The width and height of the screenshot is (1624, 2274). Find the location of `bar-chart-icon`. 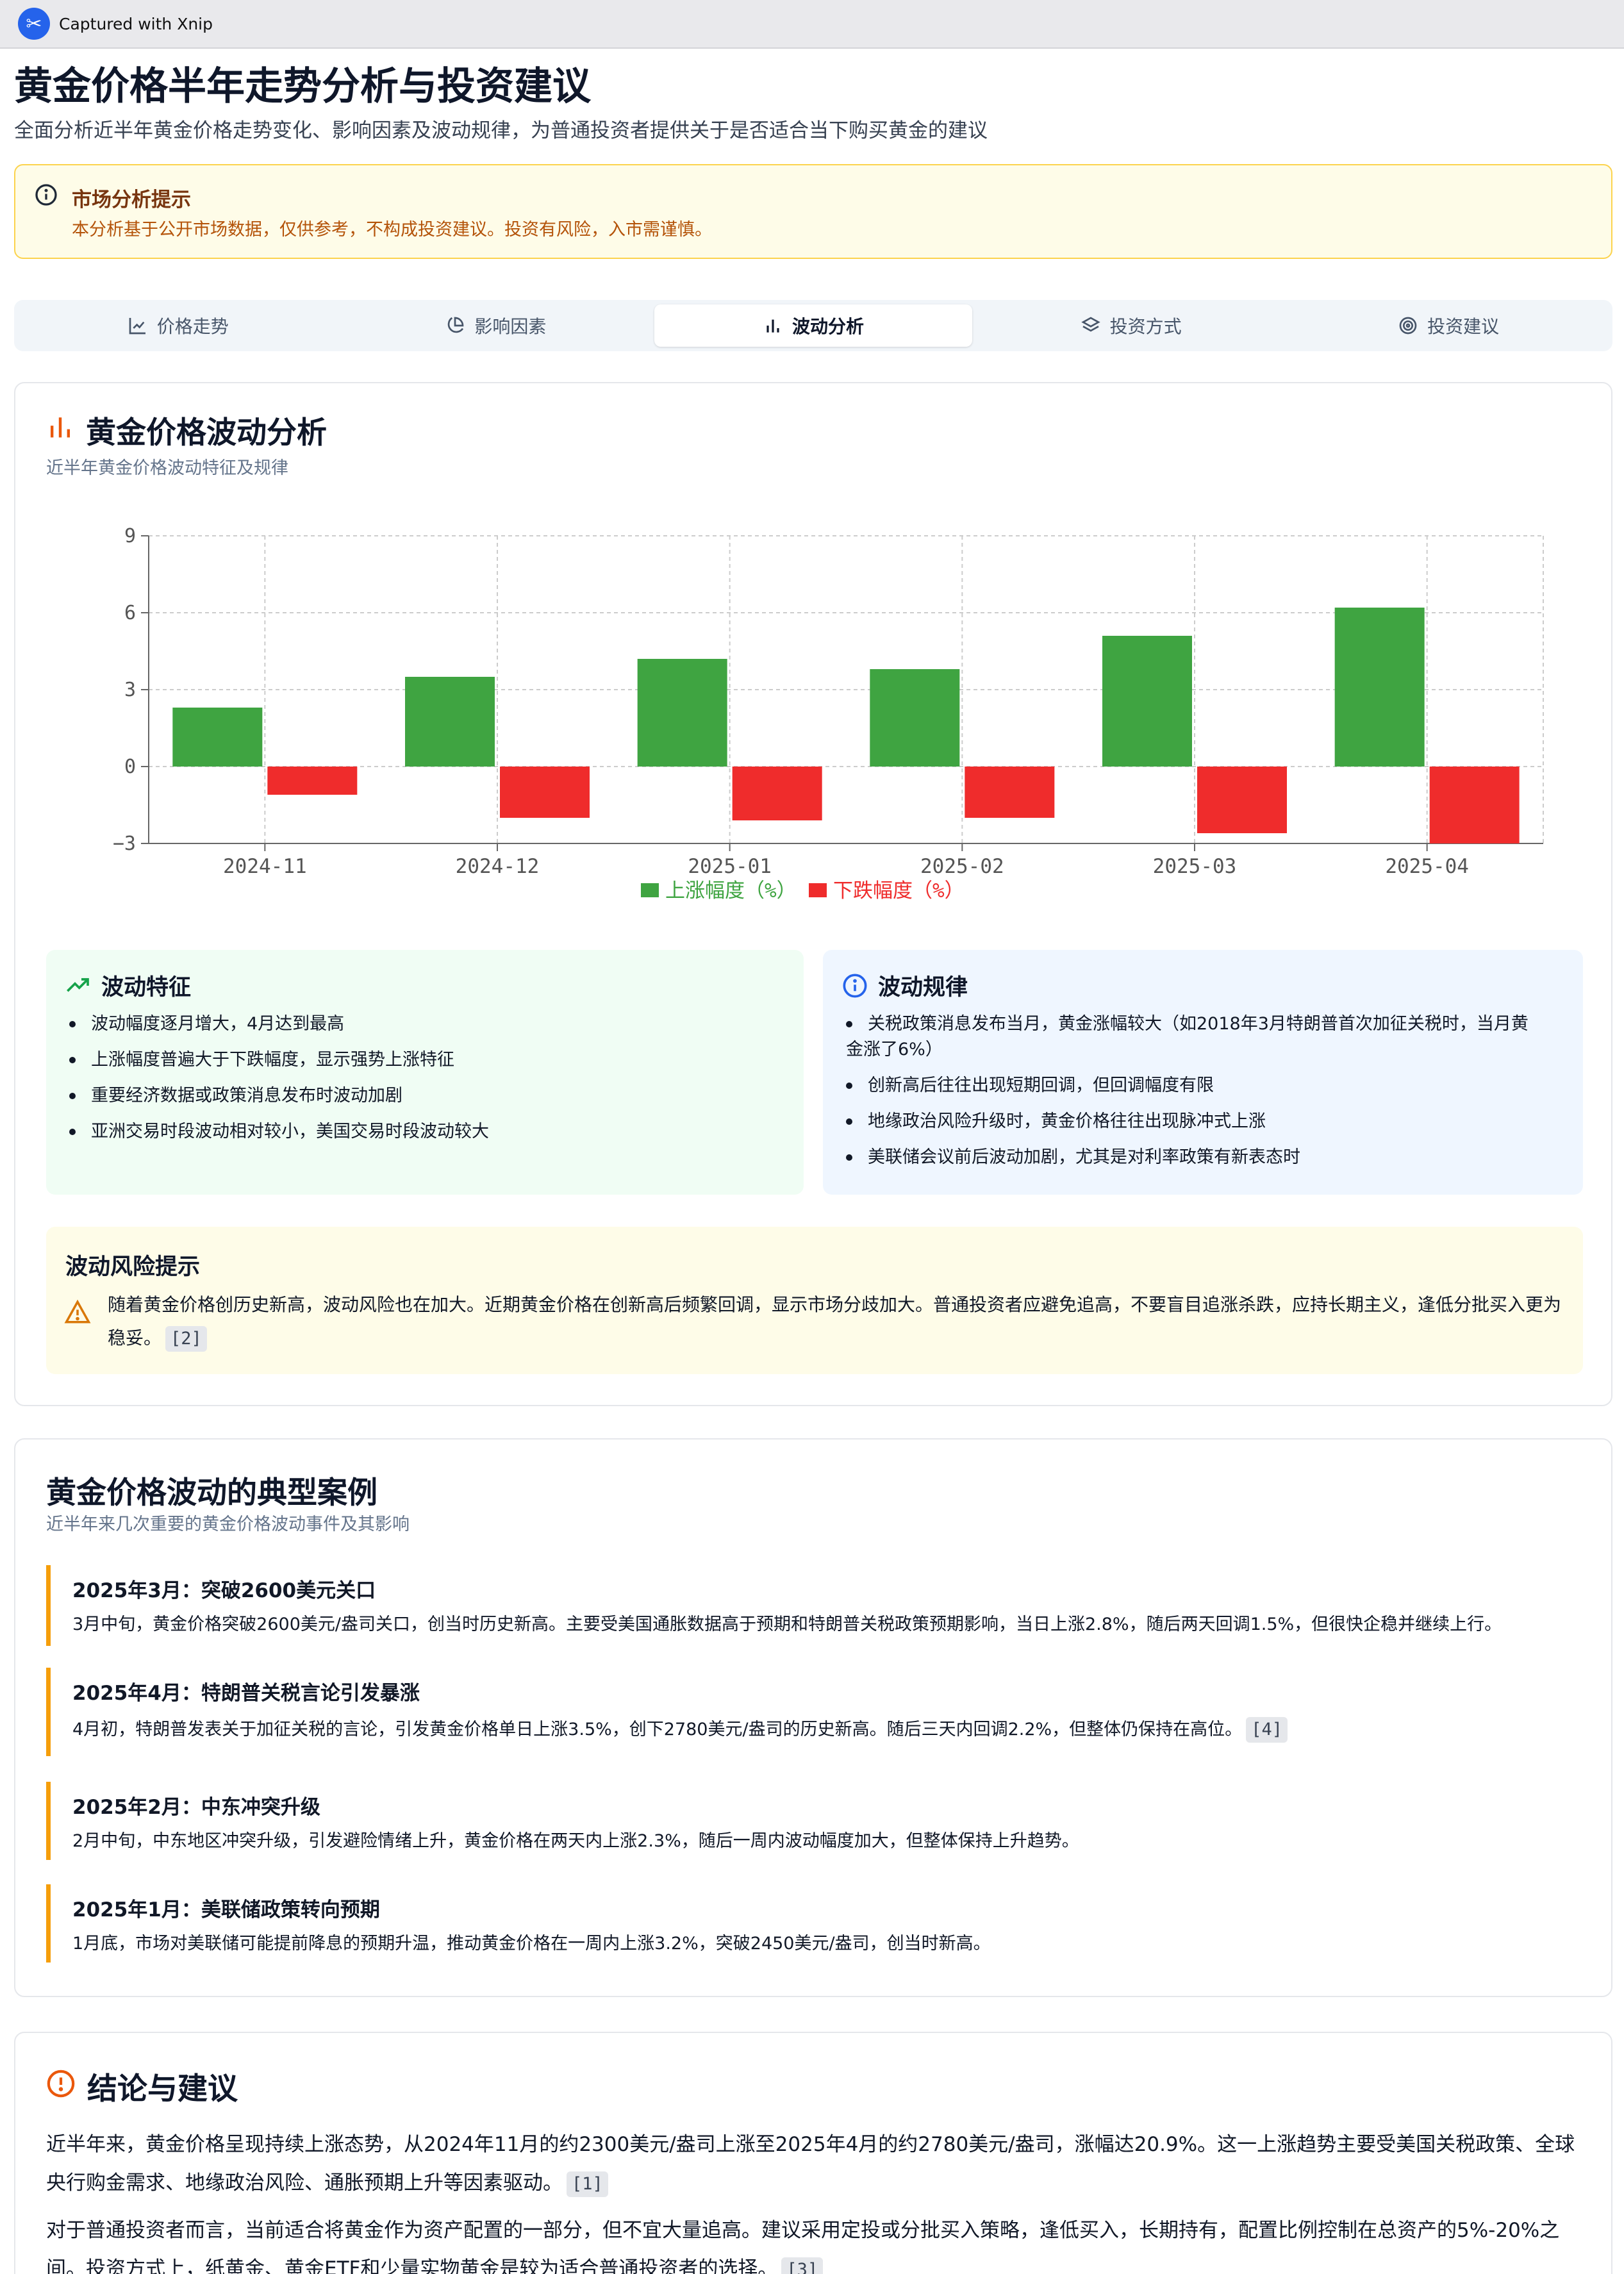

bar-chart-icon is located at coordinates (773, 326).